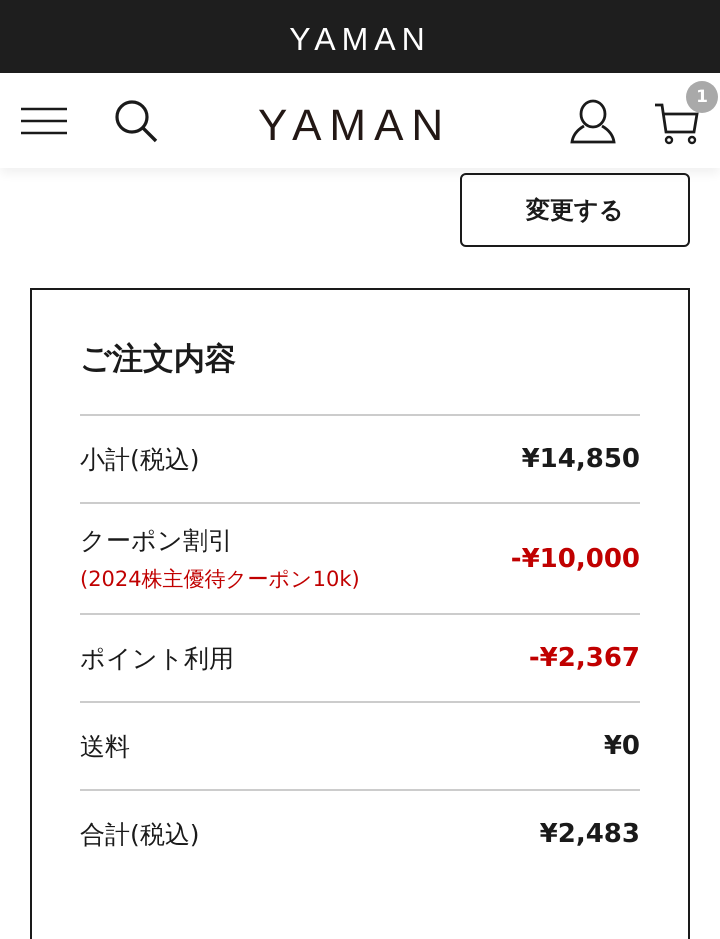 The width and height of the screenshot is (720, 939). Describe the element at coordinates (157, 658) in the screenshot. I see `row-label: ポイント利用` at that location.